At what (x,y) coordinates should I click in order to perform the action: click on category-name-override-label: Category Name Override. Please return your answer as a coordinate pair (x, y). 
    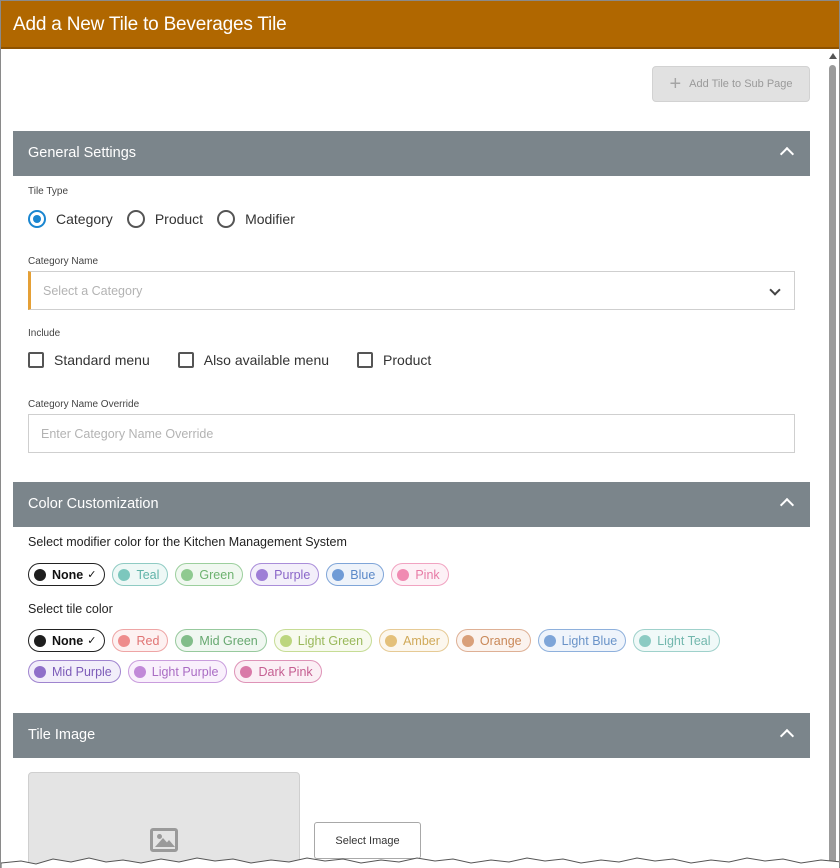
    Looking at the image, I should click on (84, 404).